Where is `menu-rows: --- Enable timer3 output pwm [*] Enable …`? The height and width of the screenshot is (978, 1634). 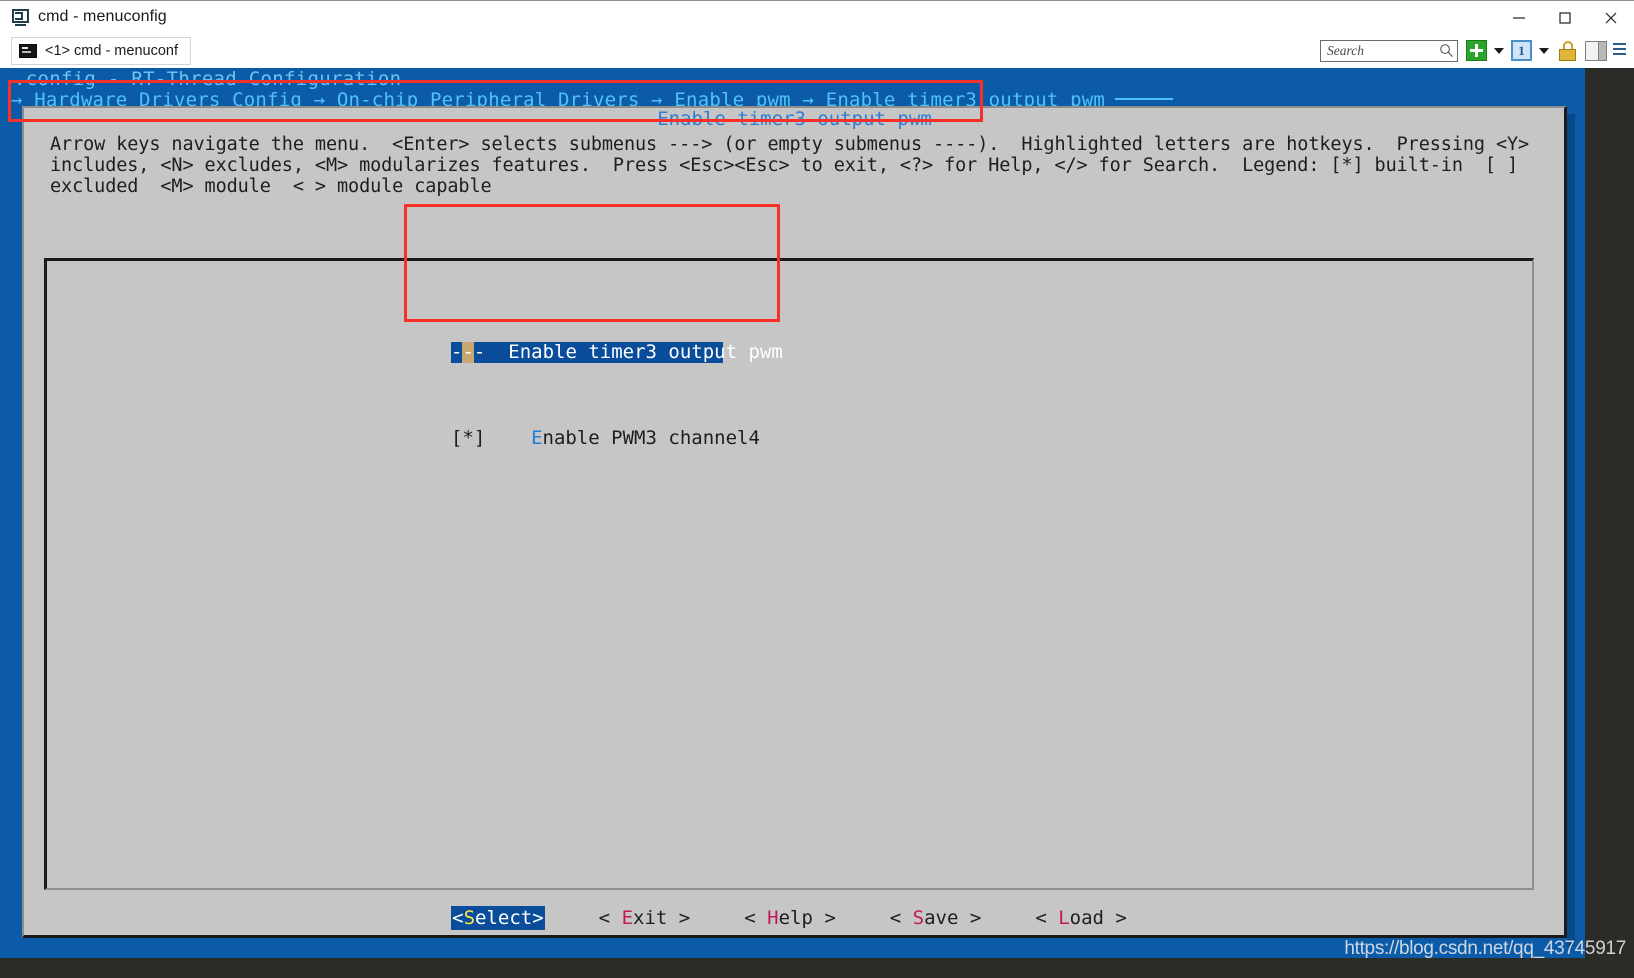 menu-rows: --- Enable timer3 output pwm [*] Enable … is located at coordinates (617, 395).